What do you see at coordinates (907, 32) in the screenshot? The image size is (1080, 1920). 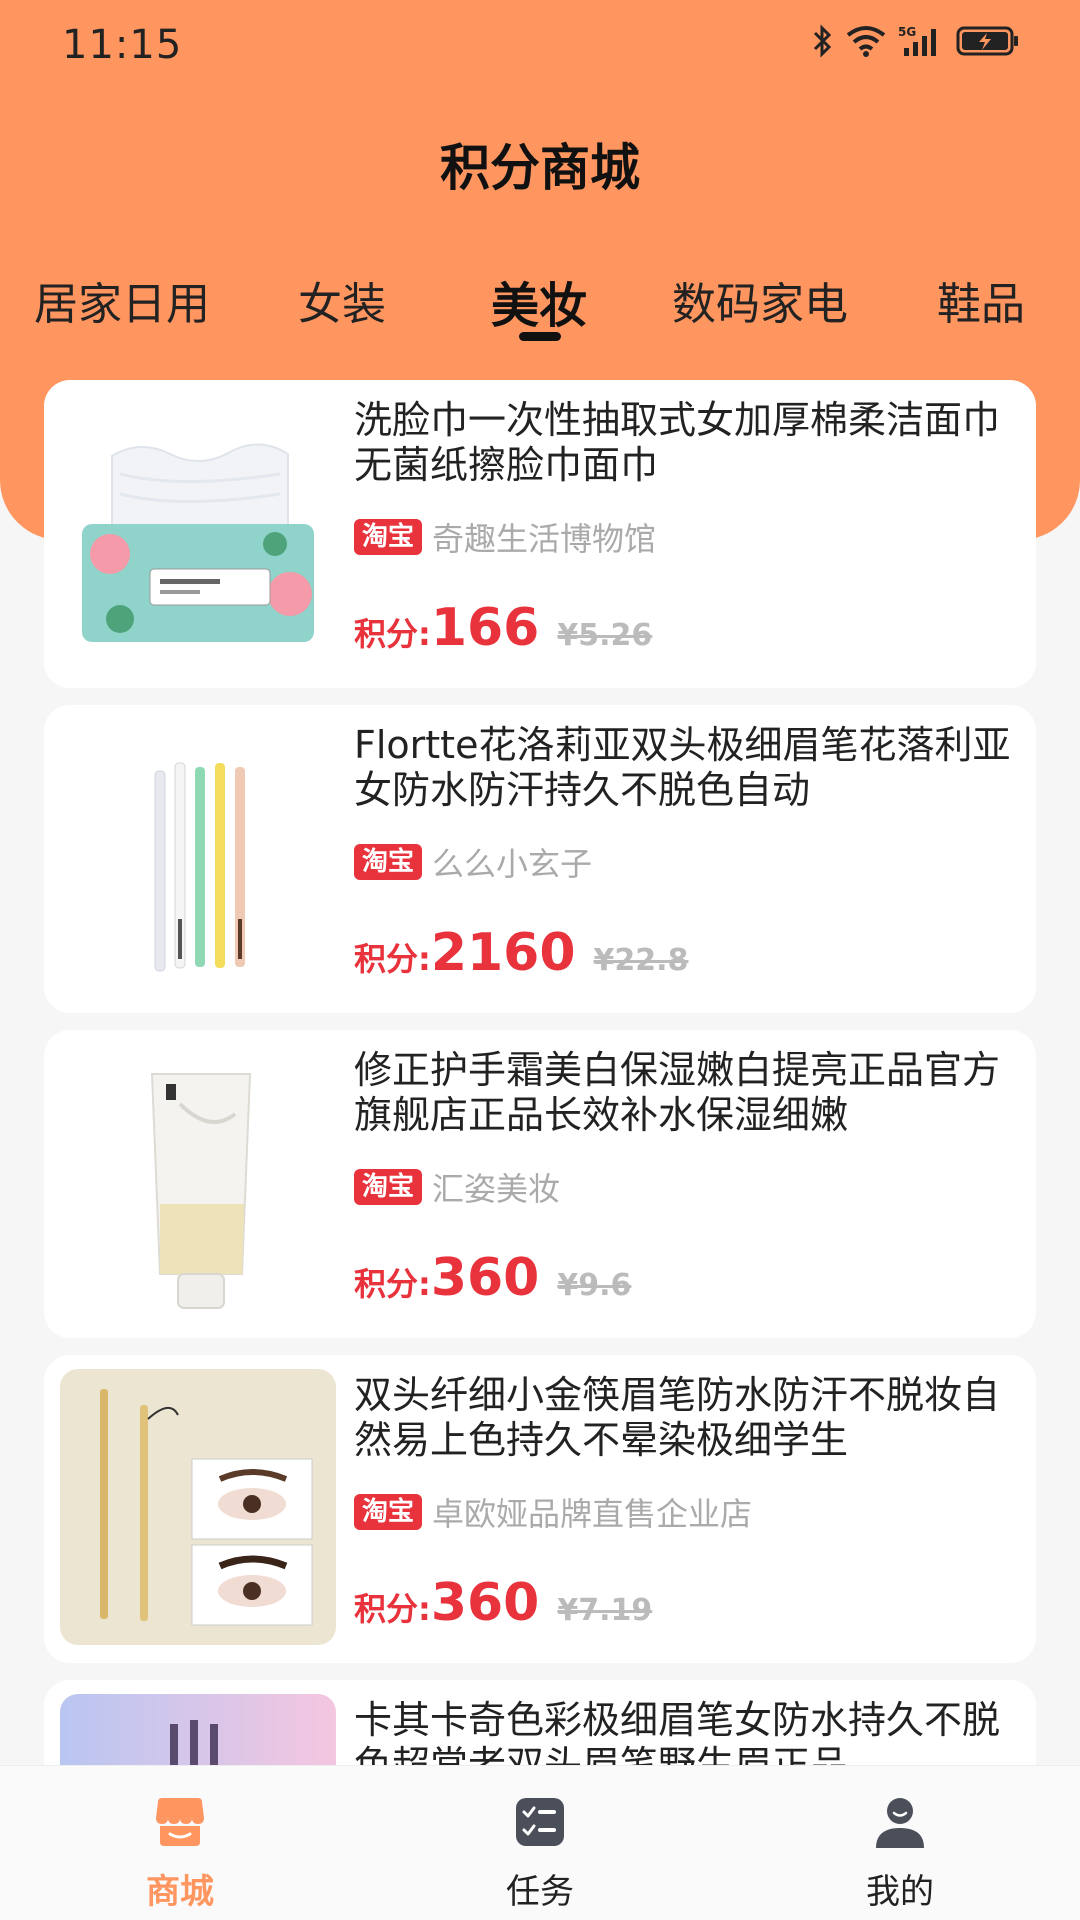 I see `svg-text: 5G` at bounding box center [907, 32].